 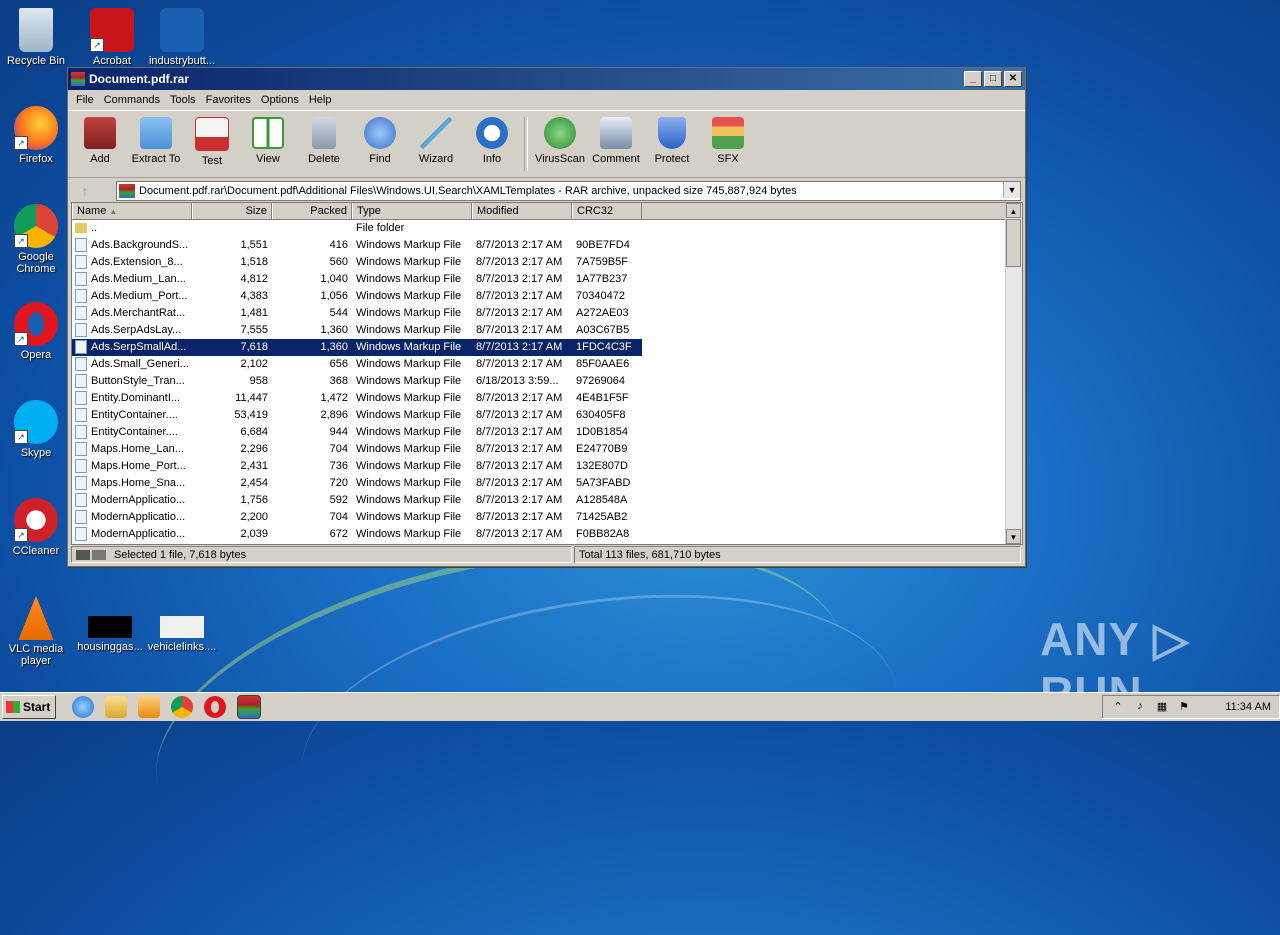 I want to click on minimize-button: _, so click(x=973, y=79).